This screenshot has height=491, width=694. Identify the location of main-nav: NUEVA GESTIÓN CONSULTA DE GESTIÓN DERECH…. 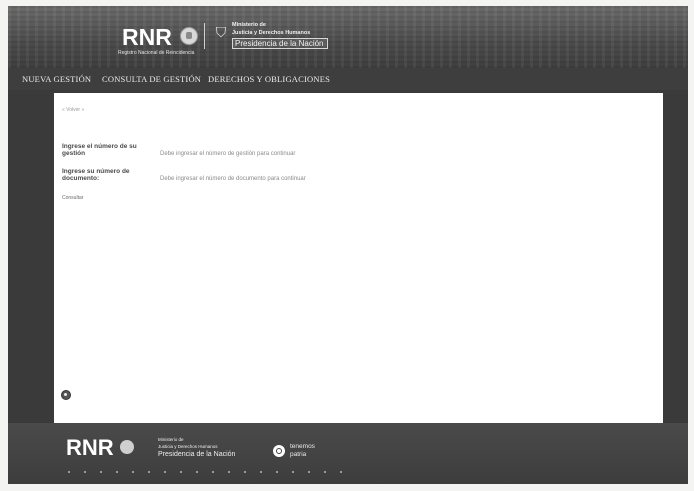
(348, 79).